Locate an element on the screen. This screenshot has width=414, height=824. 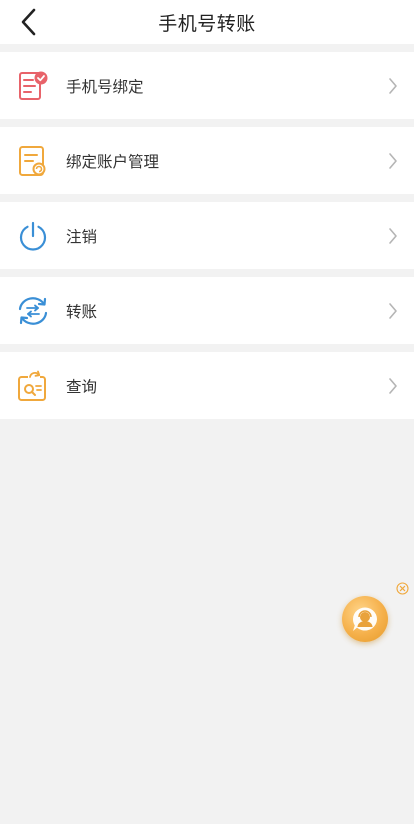
account-manage-icon is located at coordinates (33, 161).